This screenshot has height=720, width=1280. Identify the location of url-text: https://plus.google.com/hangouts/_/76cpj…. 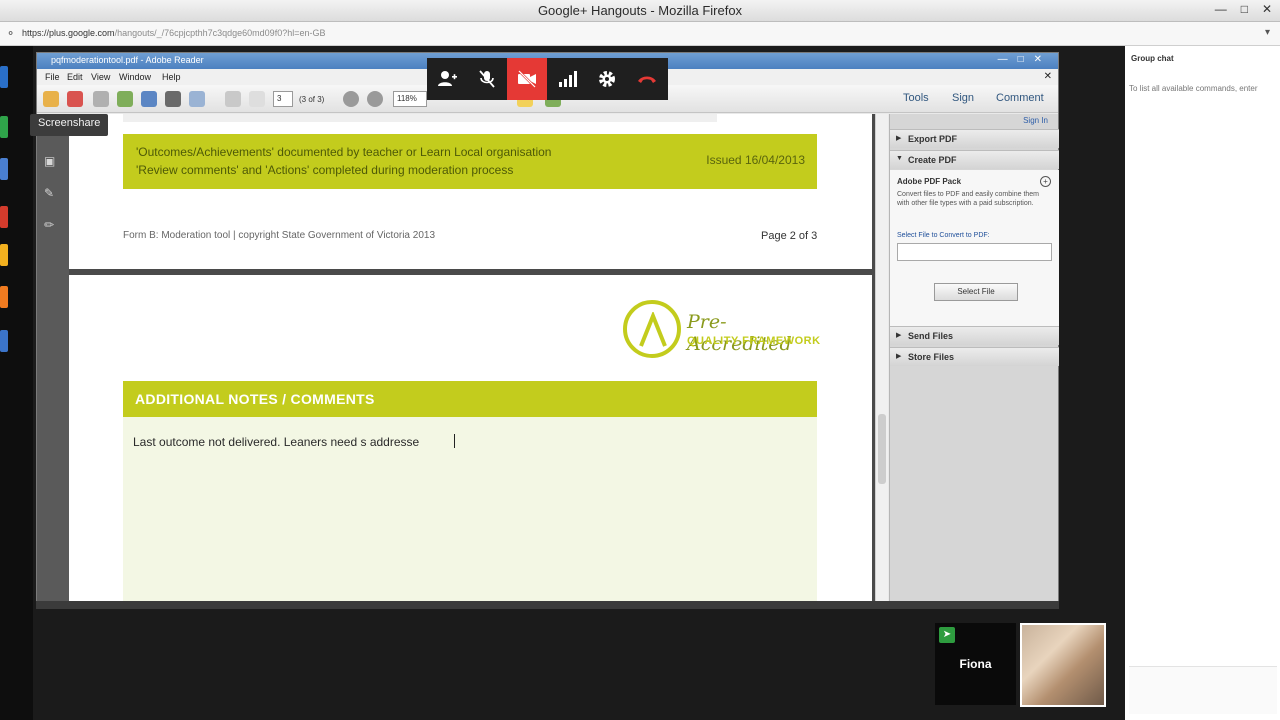
(173, 33).